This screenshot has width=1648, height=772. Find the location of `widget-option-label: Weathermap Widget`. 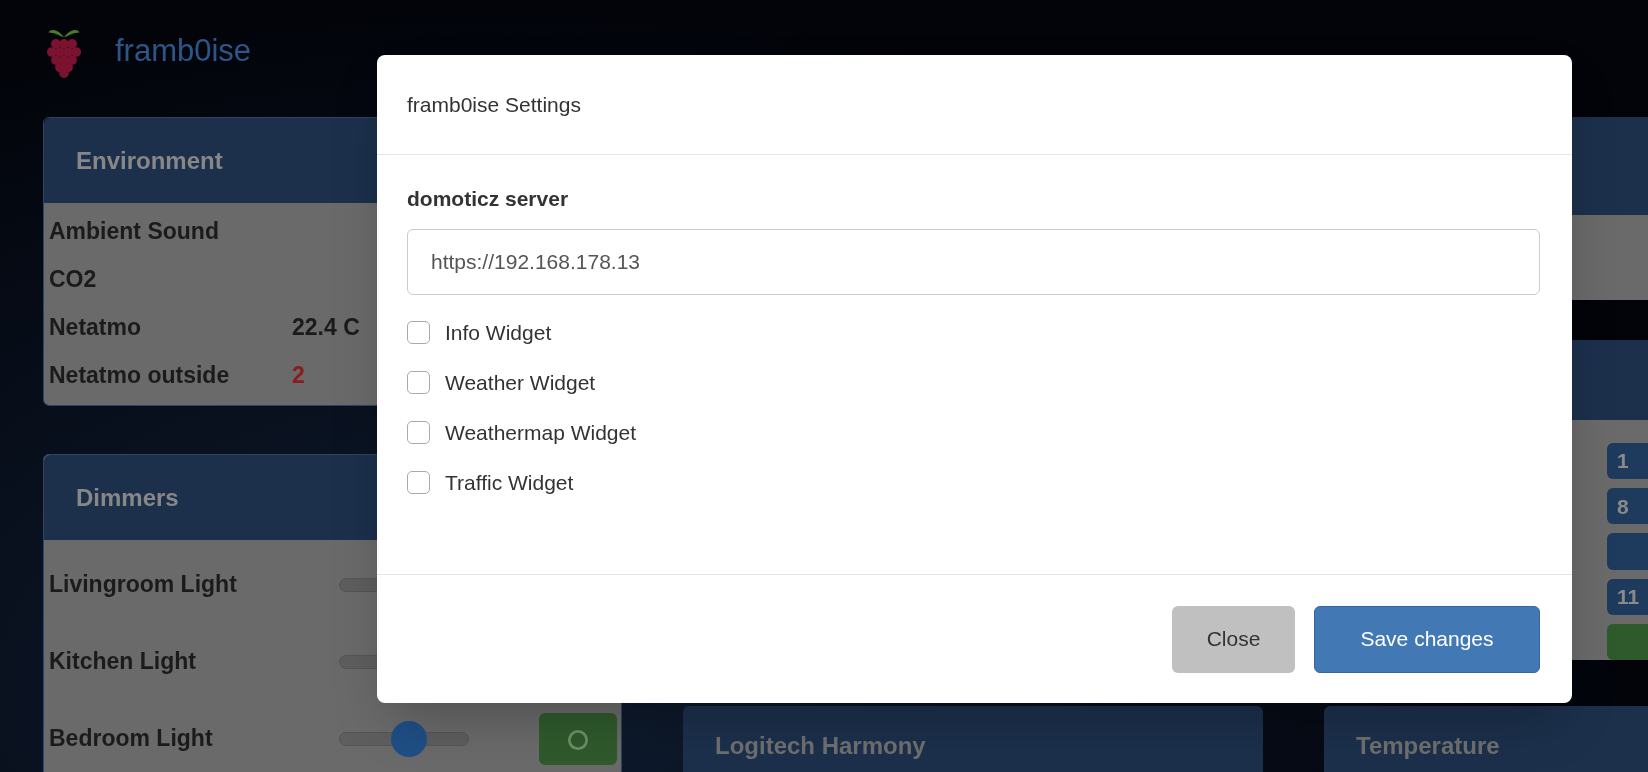

widget-option-label: Weathermap Widget is located at coordinates (541, 432).